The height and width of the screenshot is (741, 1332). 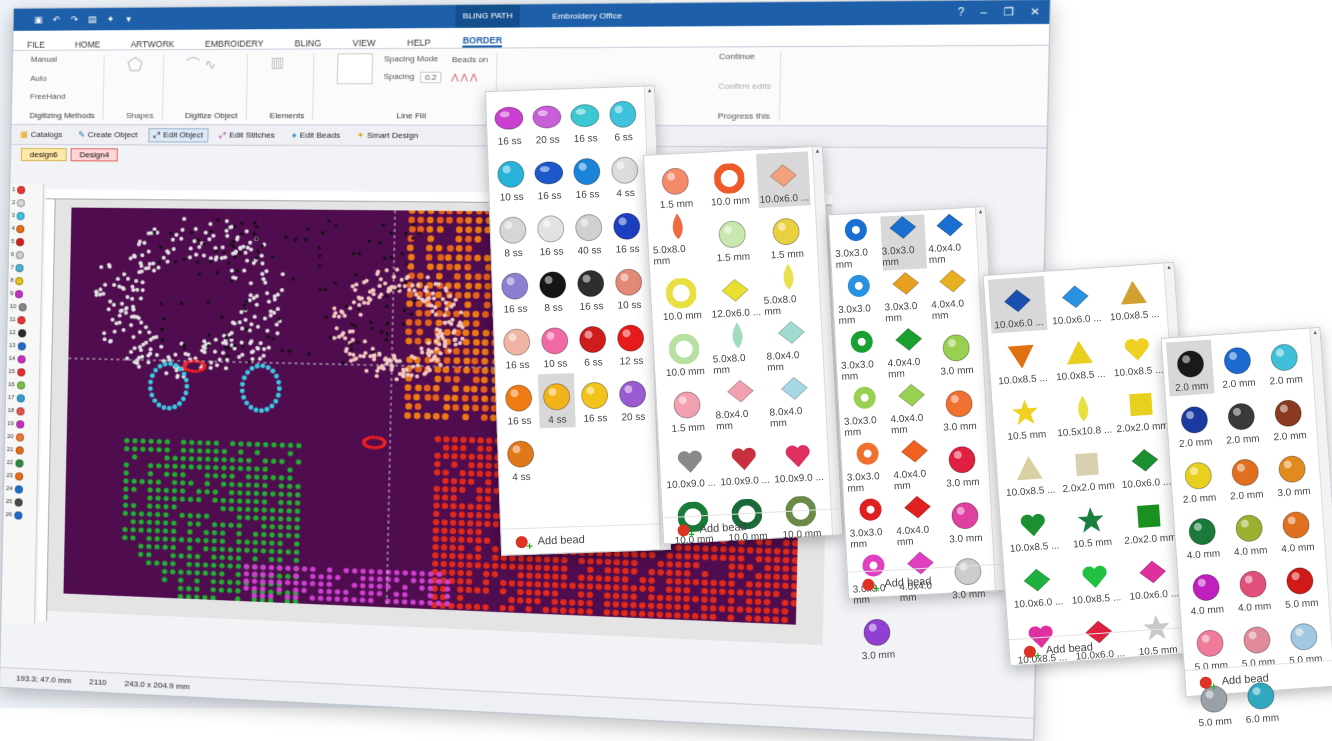 I want to click on palette-item: 21, so click(x=21, y=450).